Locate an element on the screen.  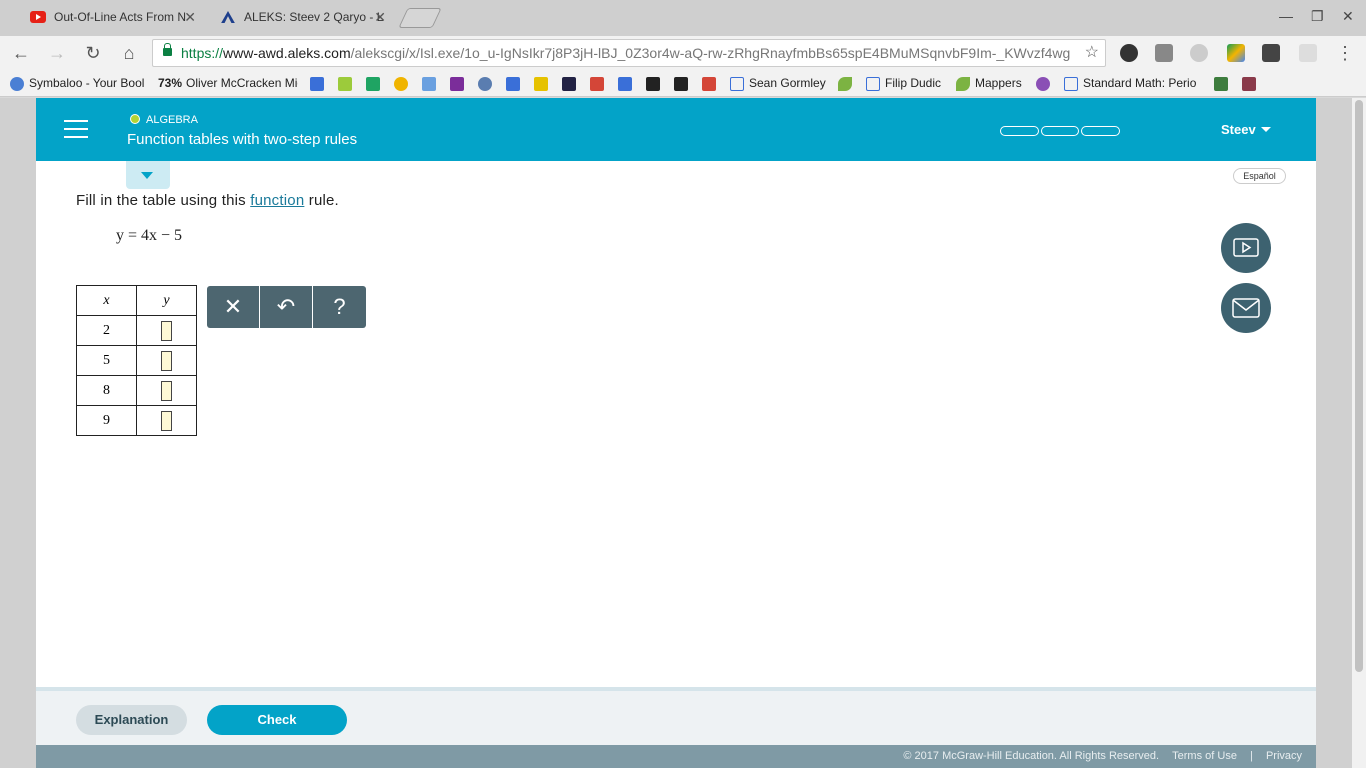
function-table: x y 2 5 8 9 is located at coordinates (136, 360).